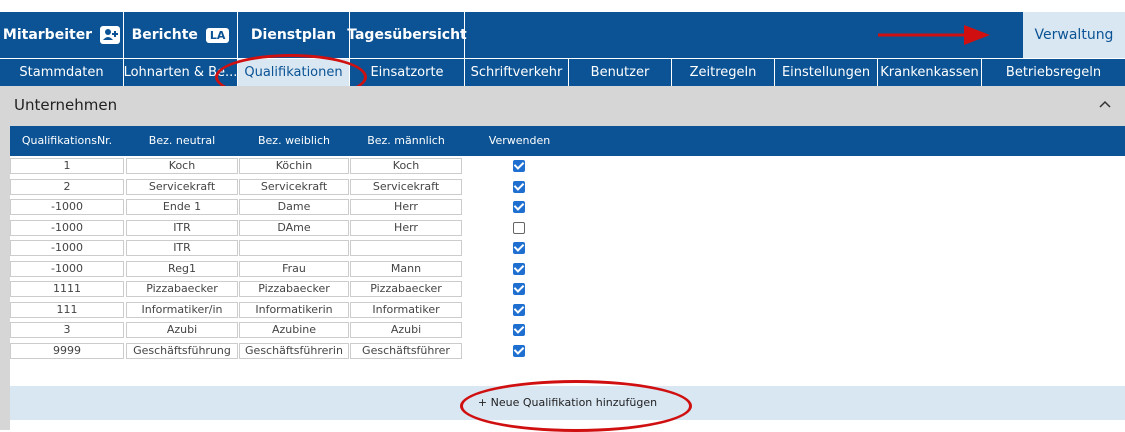 This screenshot has height=432, width=1125. Describe the element at coordinates (294, 350) in the screenshot. I see `cell-weiblich: Geschäftsführerin` at that location.